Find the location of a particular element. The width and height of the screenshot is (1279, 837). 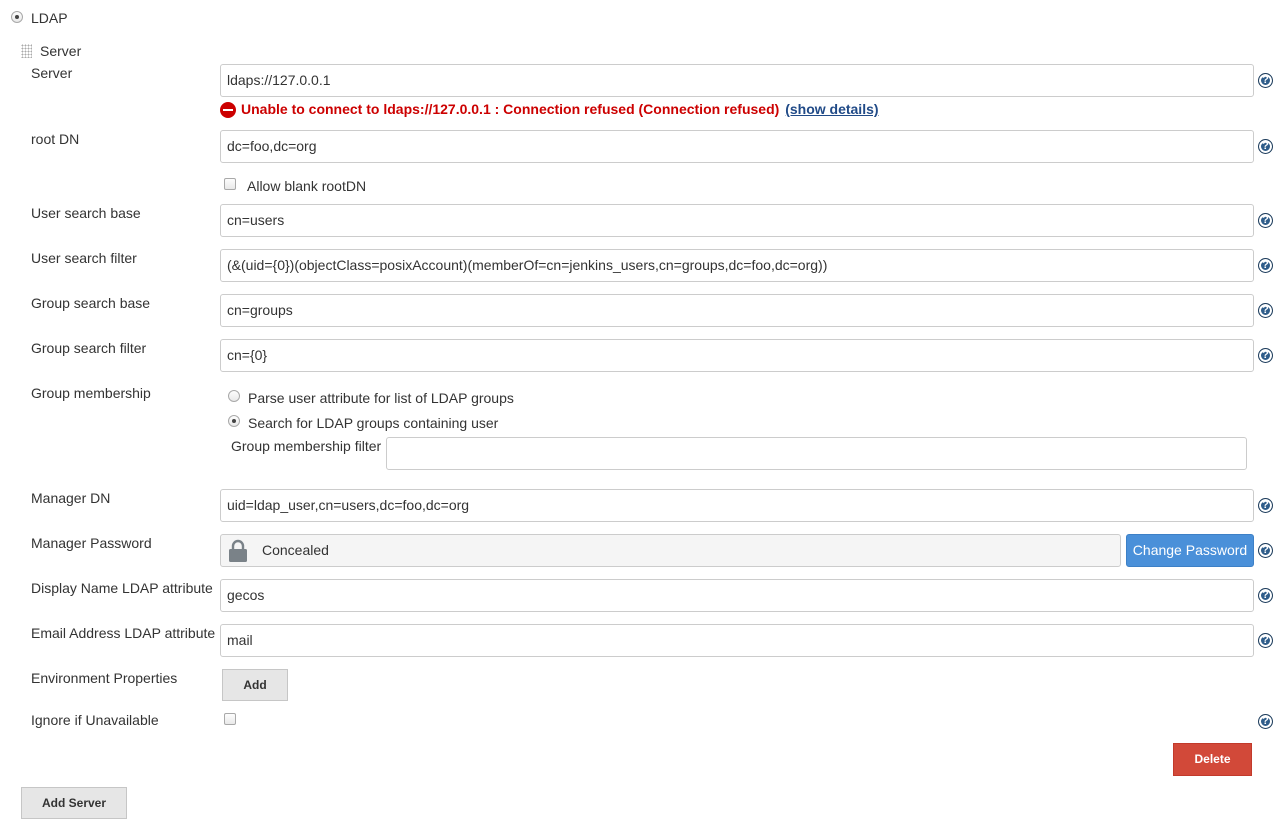

email-attr-input: mail is located at coordinates (737, 640).